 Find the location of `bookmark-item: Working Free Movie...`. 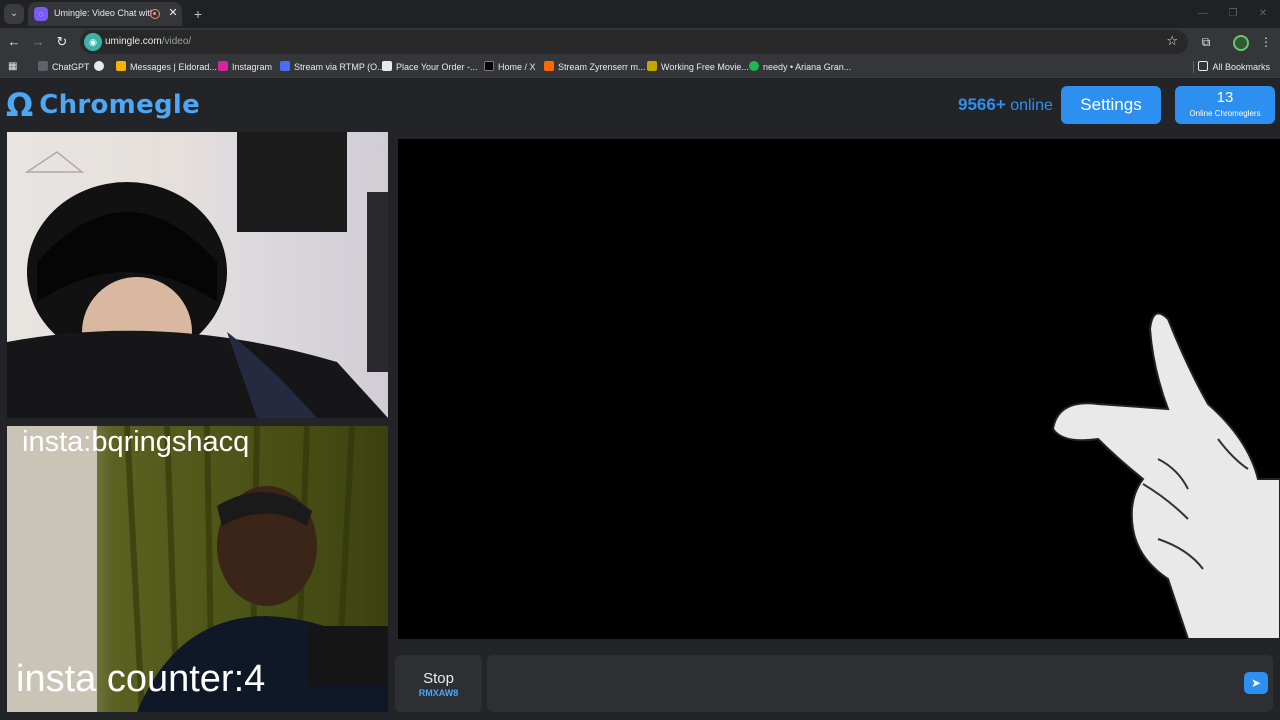

bookmark-item: Working Free Movie... is located at coordinates (698, 67).